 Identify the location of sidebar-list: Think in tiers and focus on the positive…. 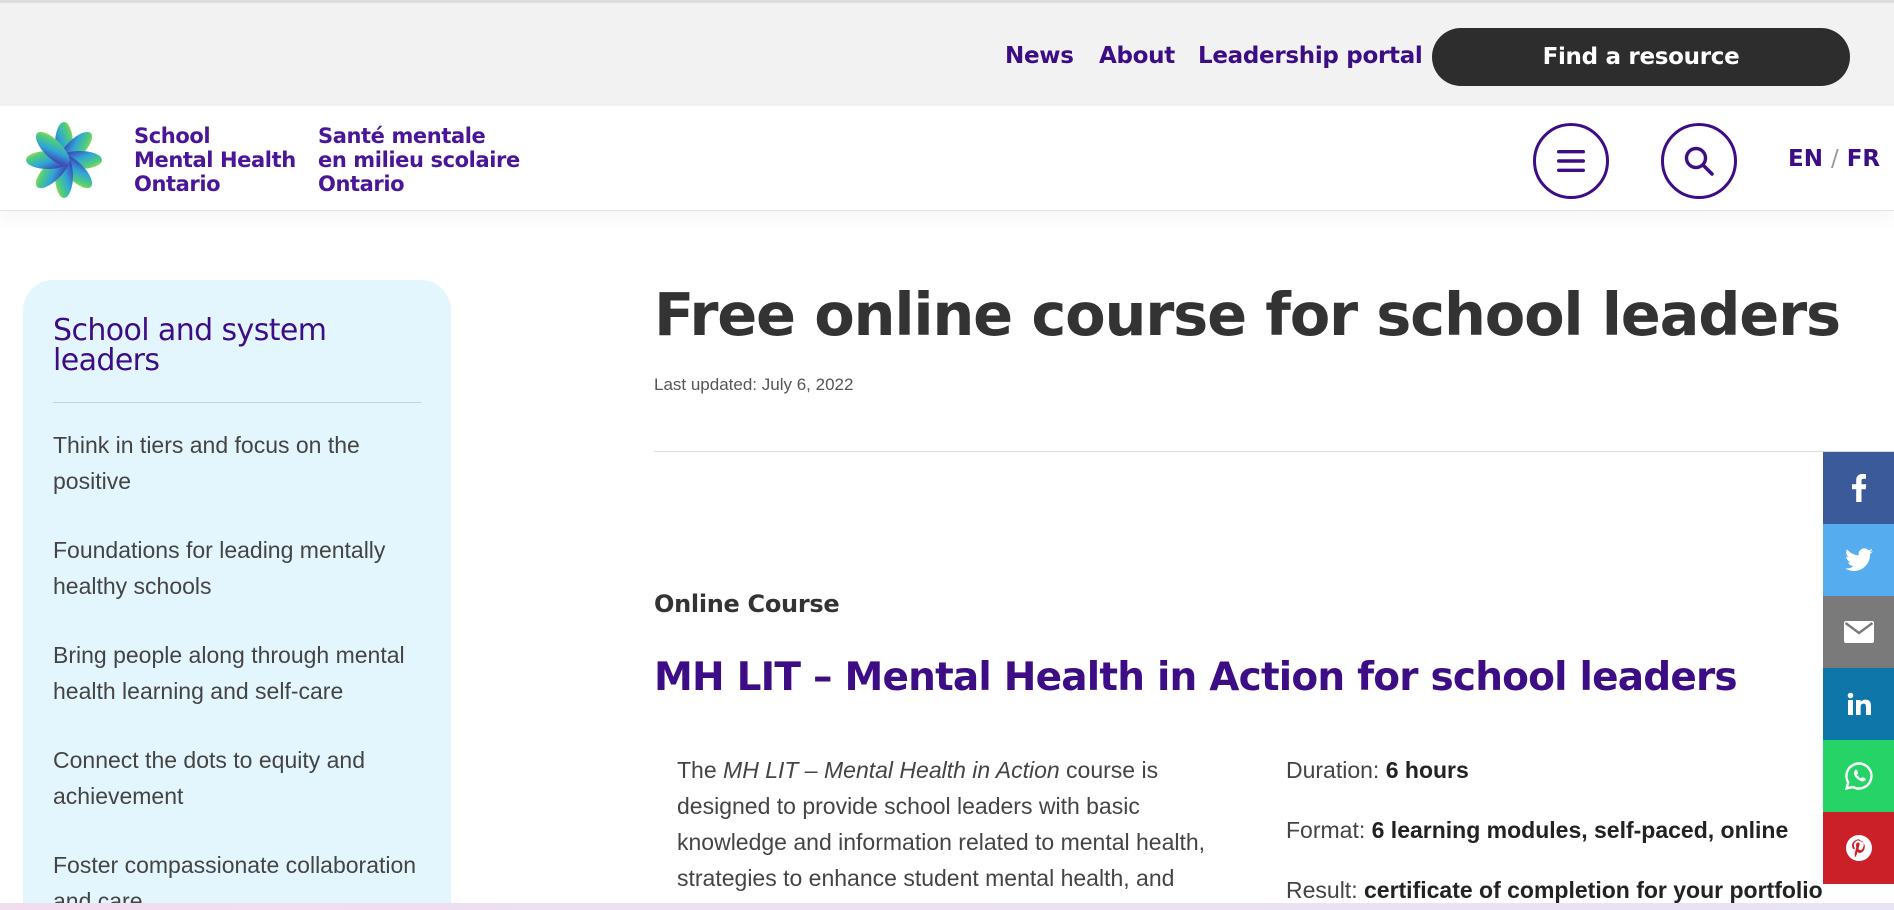
(237, 668).